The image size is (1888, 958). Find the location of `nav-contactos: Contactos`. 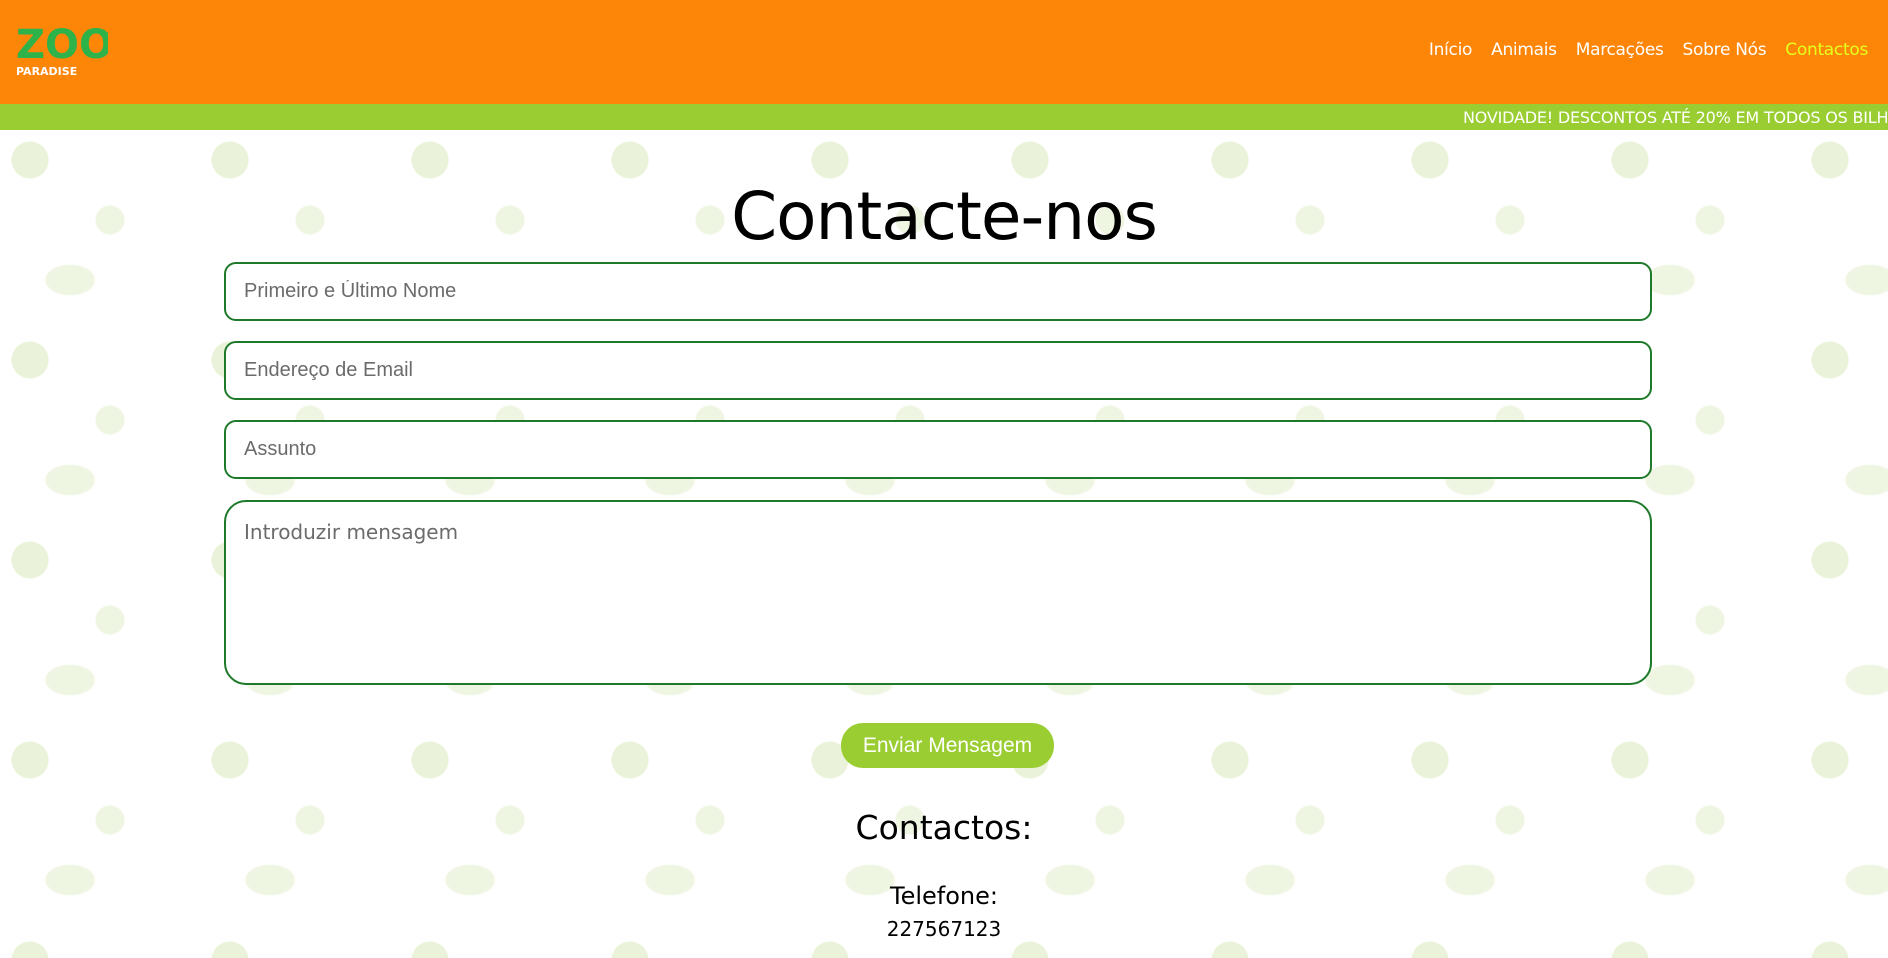

nav-contactos: Contactos is located at coordinates (1826, 50).